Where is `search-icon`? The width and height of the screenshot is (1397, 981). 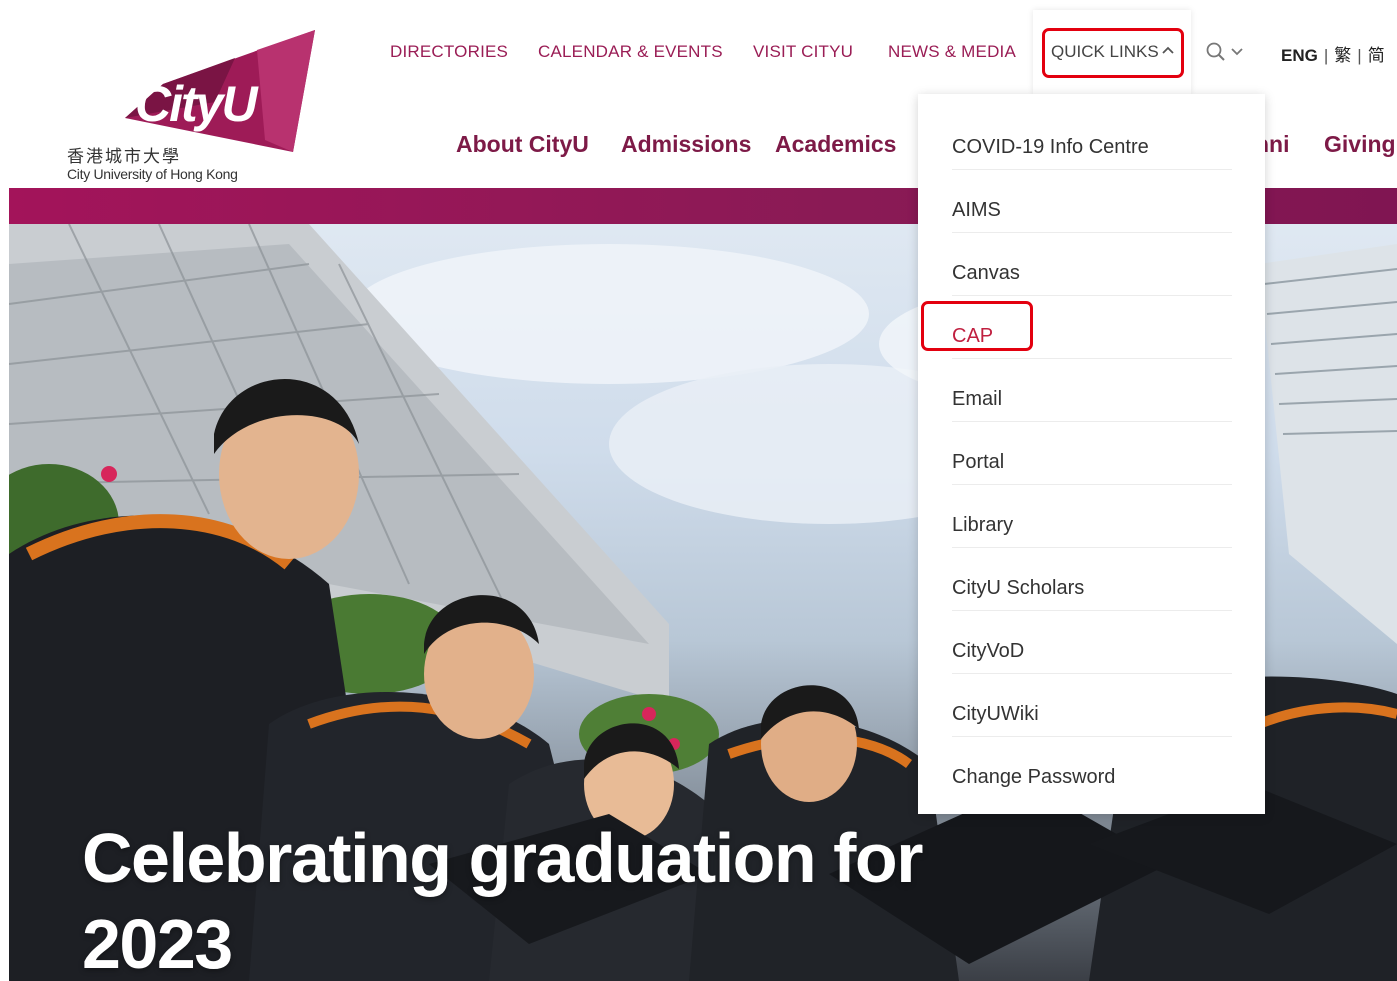
search-icon is located at coordinates (1216, 52).